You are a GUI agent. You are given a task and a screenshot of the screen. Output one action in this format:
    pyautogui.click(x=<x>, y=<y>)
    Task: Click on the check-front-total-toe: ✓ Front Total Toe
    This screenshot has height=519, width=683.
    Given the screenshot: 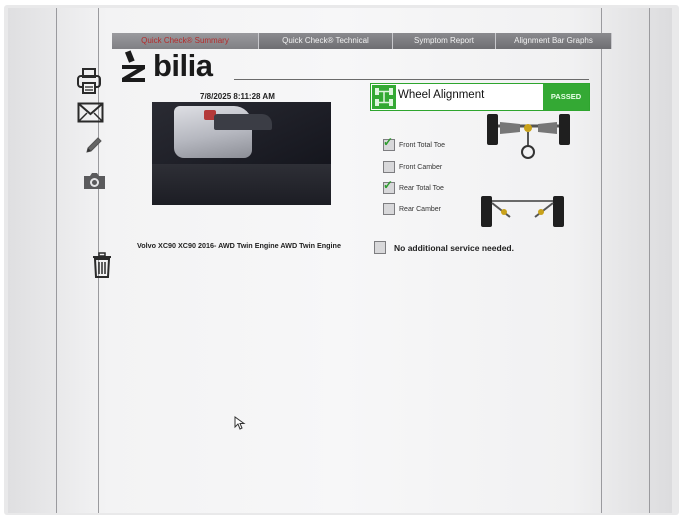 What is the action you would take?
    pyautogui.click(x=414, y=143)
    